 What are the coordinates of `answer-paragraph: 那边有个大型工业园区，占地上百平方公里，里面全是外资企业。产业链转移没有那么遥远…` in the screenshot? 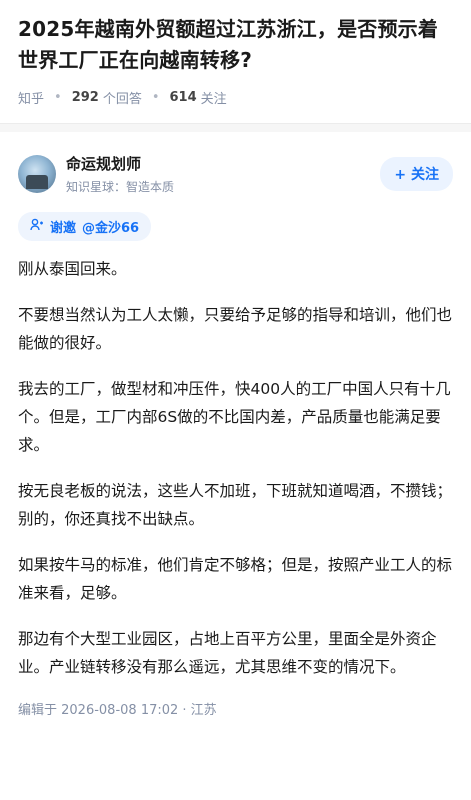 It's located at (227, 653).